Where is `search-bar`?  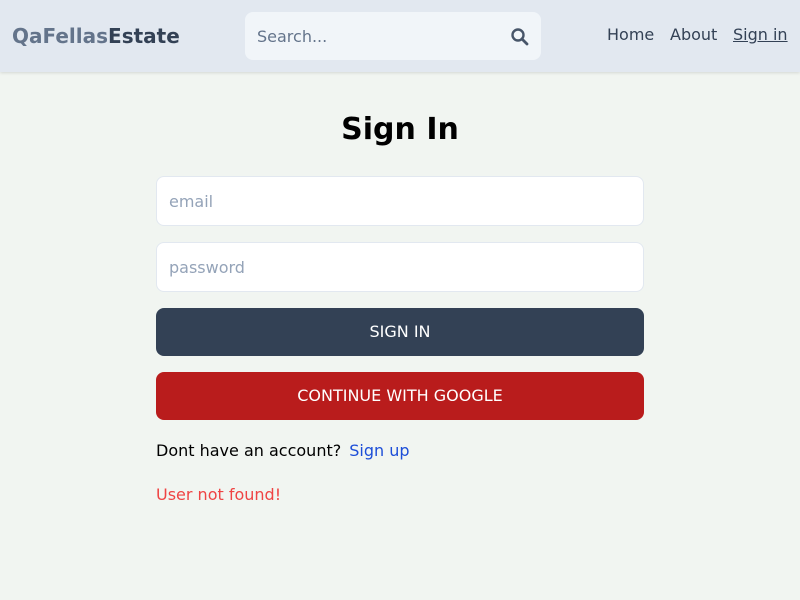
search-bar is located at coordinates (393, 36).